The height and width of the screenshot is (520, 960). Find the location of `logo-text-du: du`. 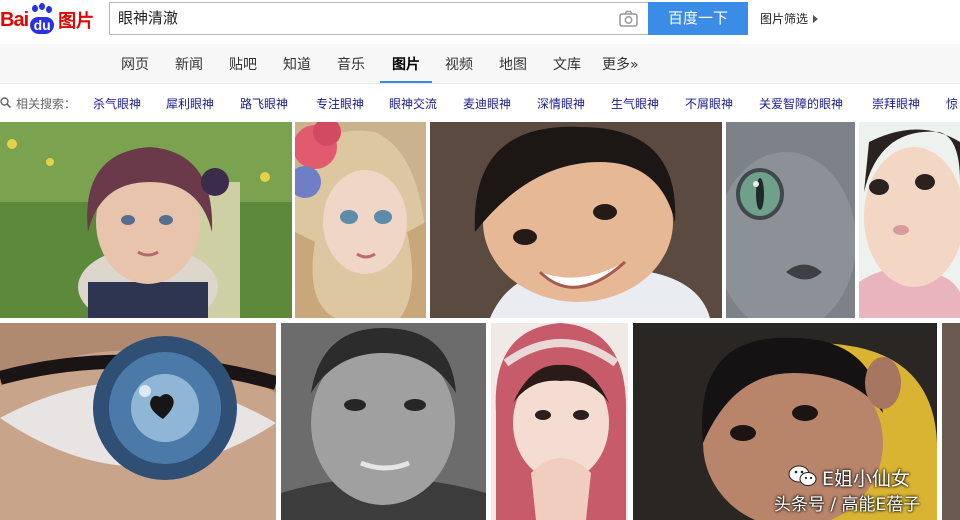

logo-text-du: du is located at coordinates (42, 25).